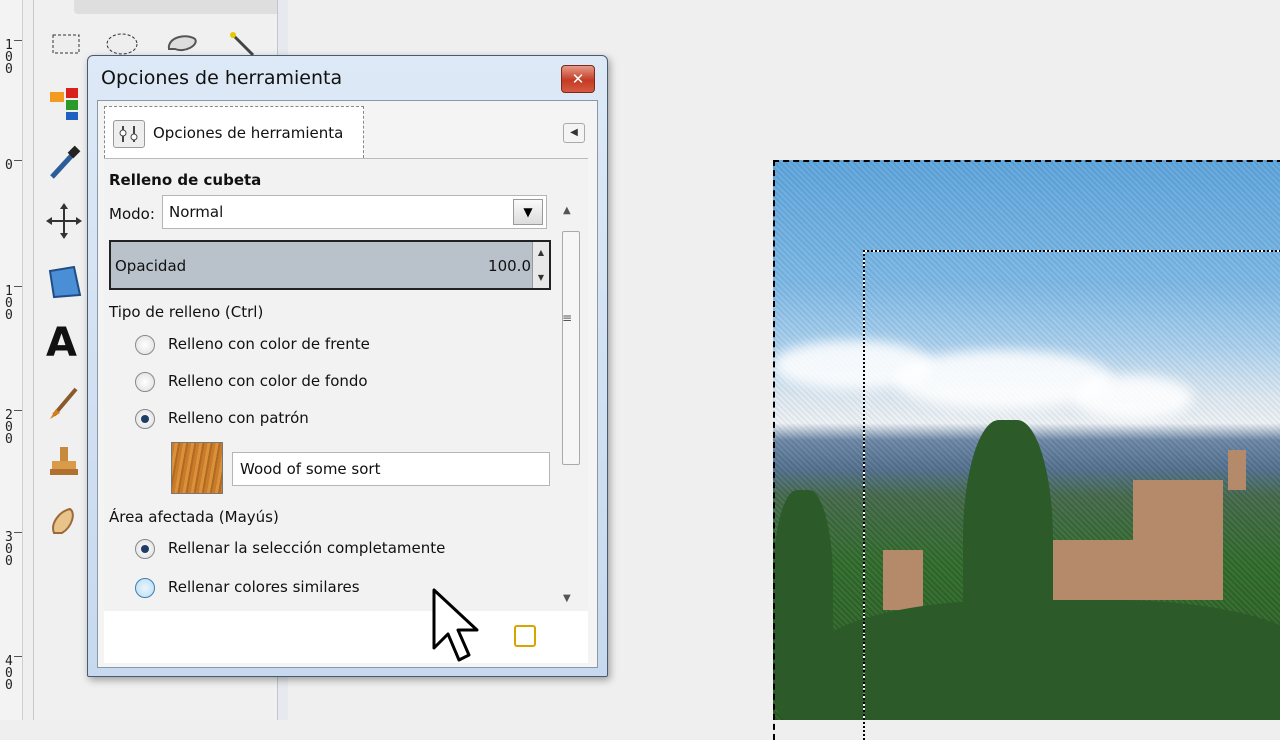 The height and width of the screenshot is (740, 1280). I want to click on tool-options-icon, so click(129, 134).